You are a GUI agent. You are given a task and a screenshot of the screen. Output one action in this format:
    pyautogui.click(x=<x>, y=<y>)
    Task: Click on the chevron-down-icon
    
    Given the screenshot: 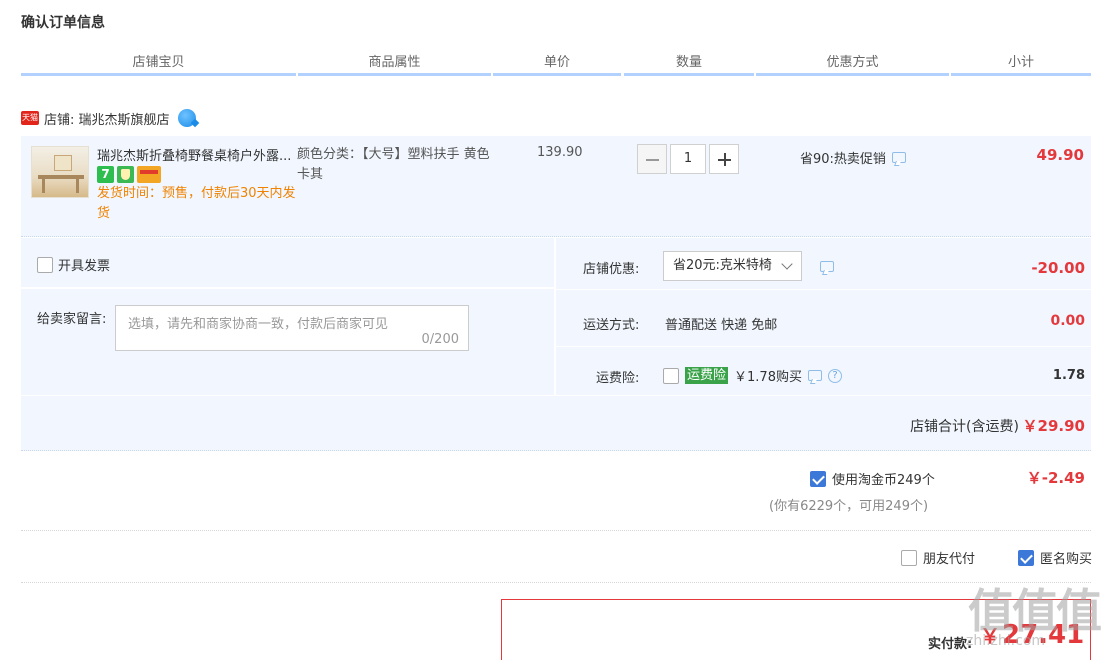 What is the action you would take?
    pyautogui.click(x=787, y=264)
    